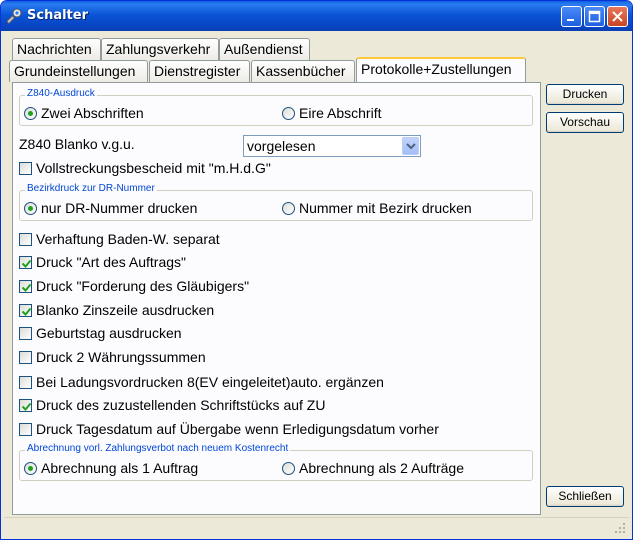 This screenshot has width=633, height=540. I want to click on checkbox-label: Blanko Zinszeile ausdrucken, so click(125, 310).